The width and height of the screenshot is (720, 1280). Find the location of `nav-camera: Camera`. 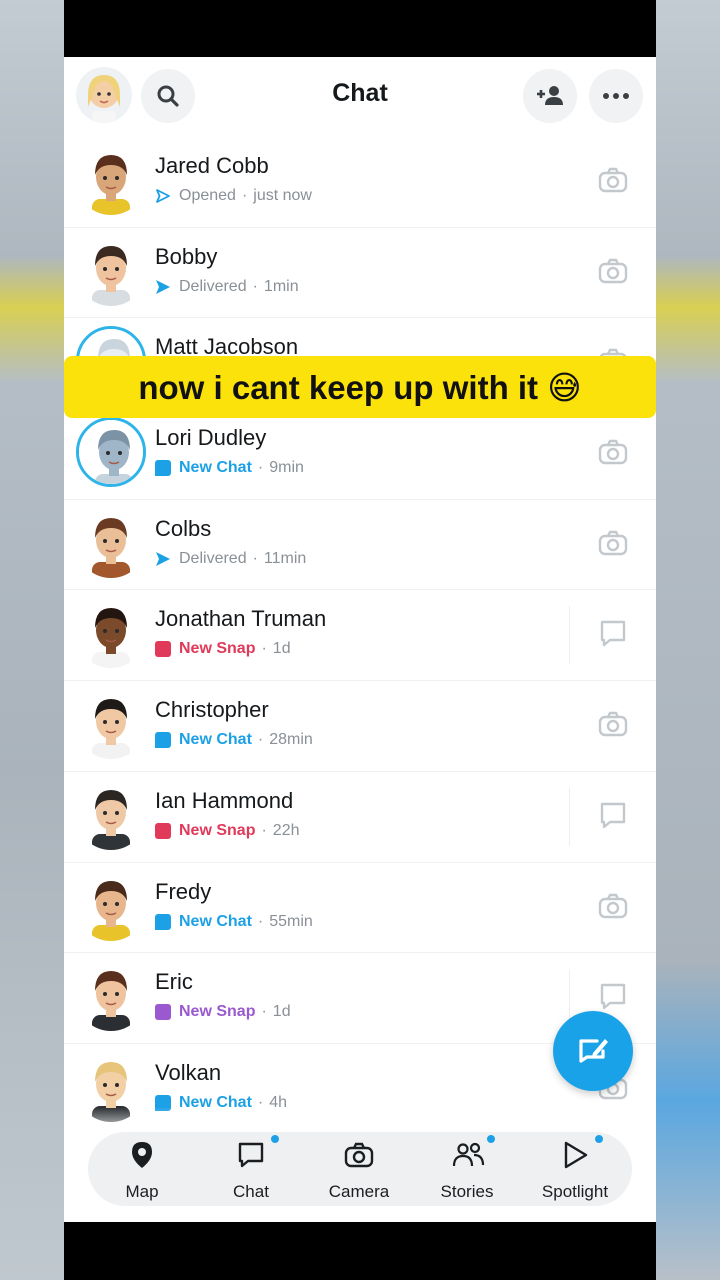

nav-camera: Camera is located at coordinates (359, 1169).